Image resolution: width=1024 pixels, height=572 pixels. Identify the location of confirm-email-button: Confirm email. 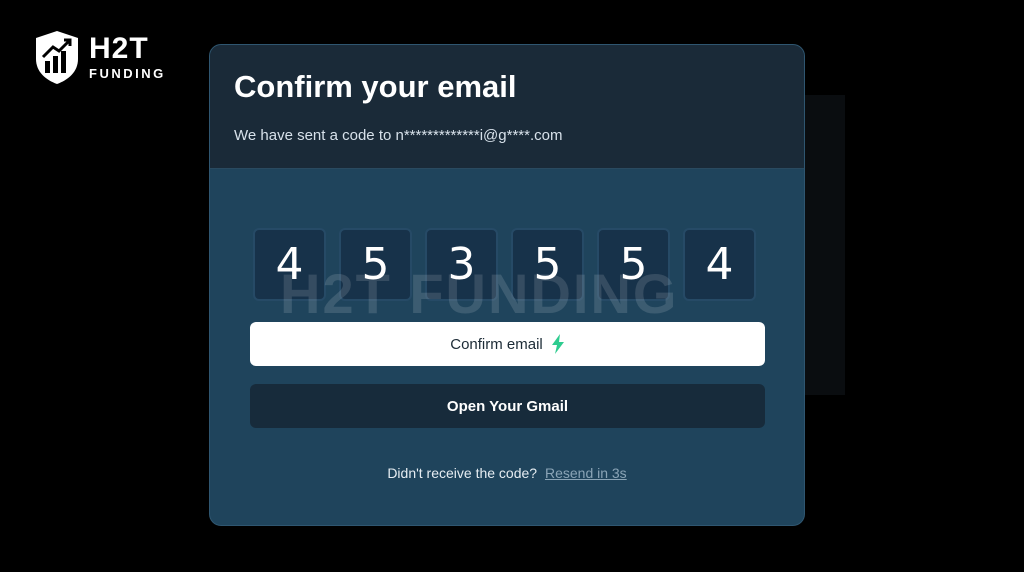
(507, 344).